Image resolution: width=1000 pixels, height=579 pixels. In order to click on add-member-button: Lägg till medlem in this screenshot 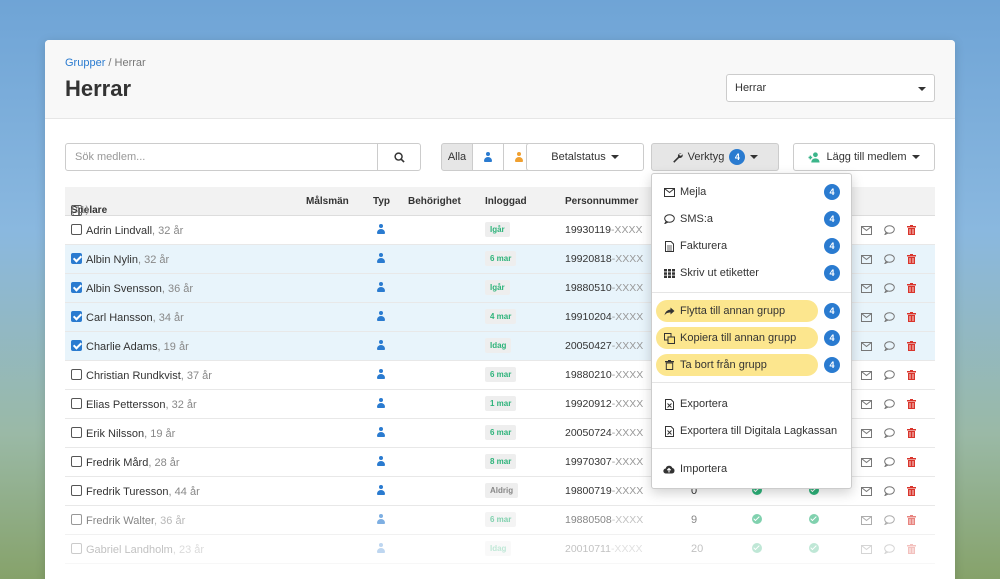, I will do `click(864, 157)`.